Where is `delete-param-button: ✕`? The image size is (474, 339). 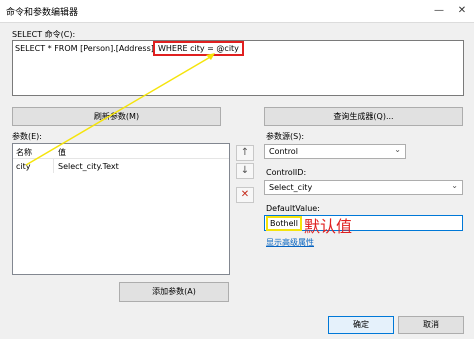
delete-param-button: ✕ is located at coordinates (245, 195).